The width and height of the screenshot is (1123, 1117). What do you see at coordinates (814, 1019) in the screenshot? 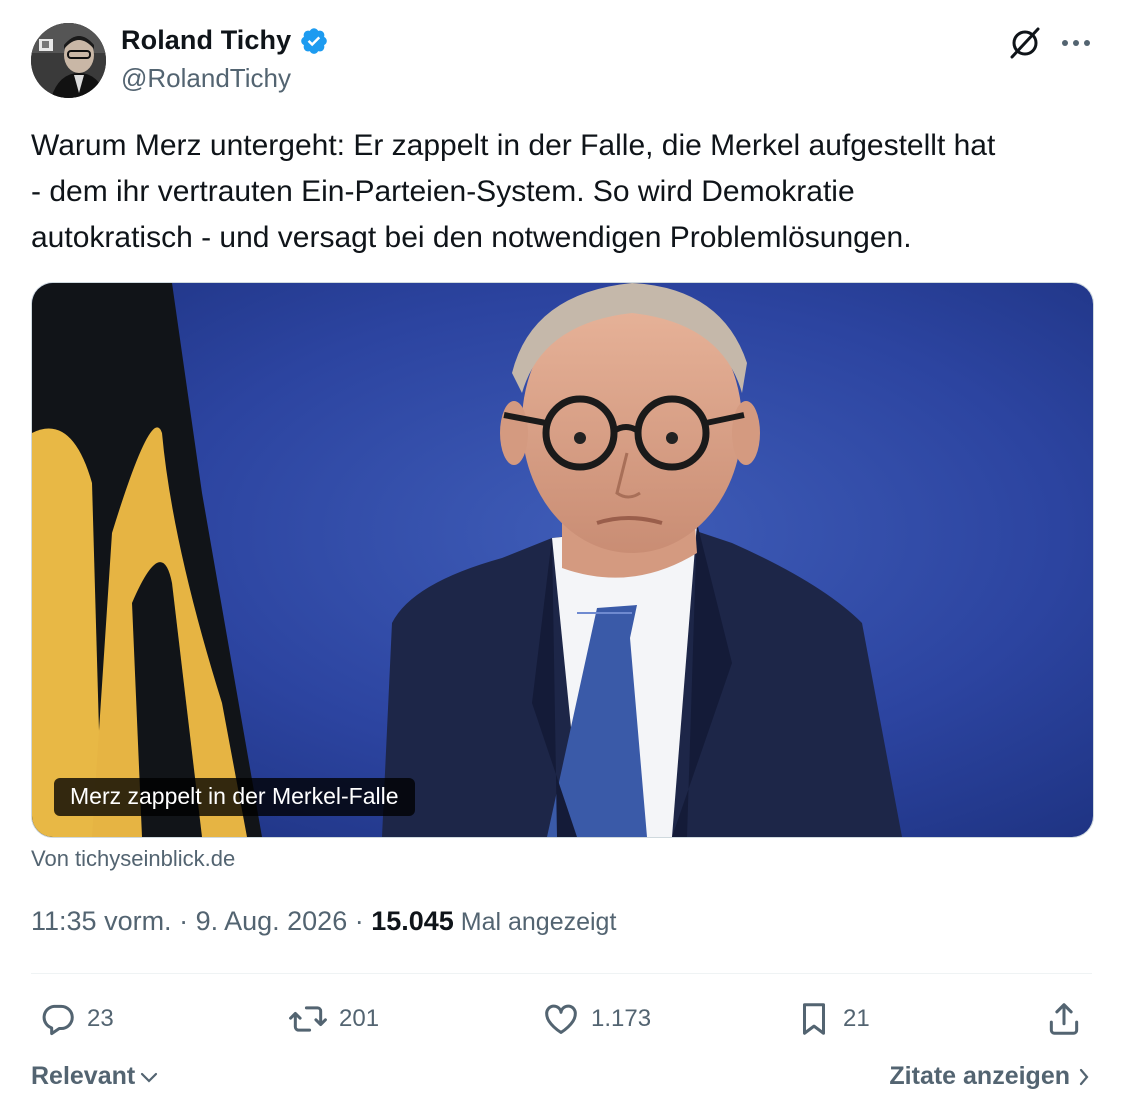
I see `bookmark-icon` at bounding box center [814, 1019].